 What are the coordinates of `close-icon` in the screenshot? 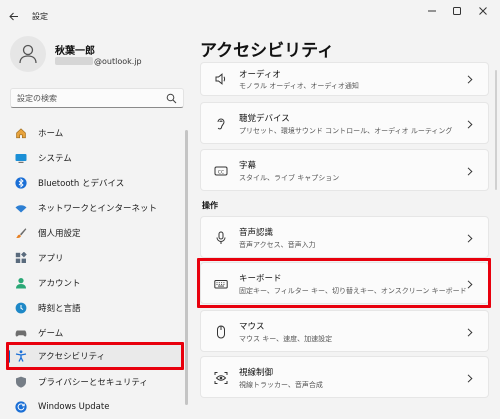 It's located at (483, 11).